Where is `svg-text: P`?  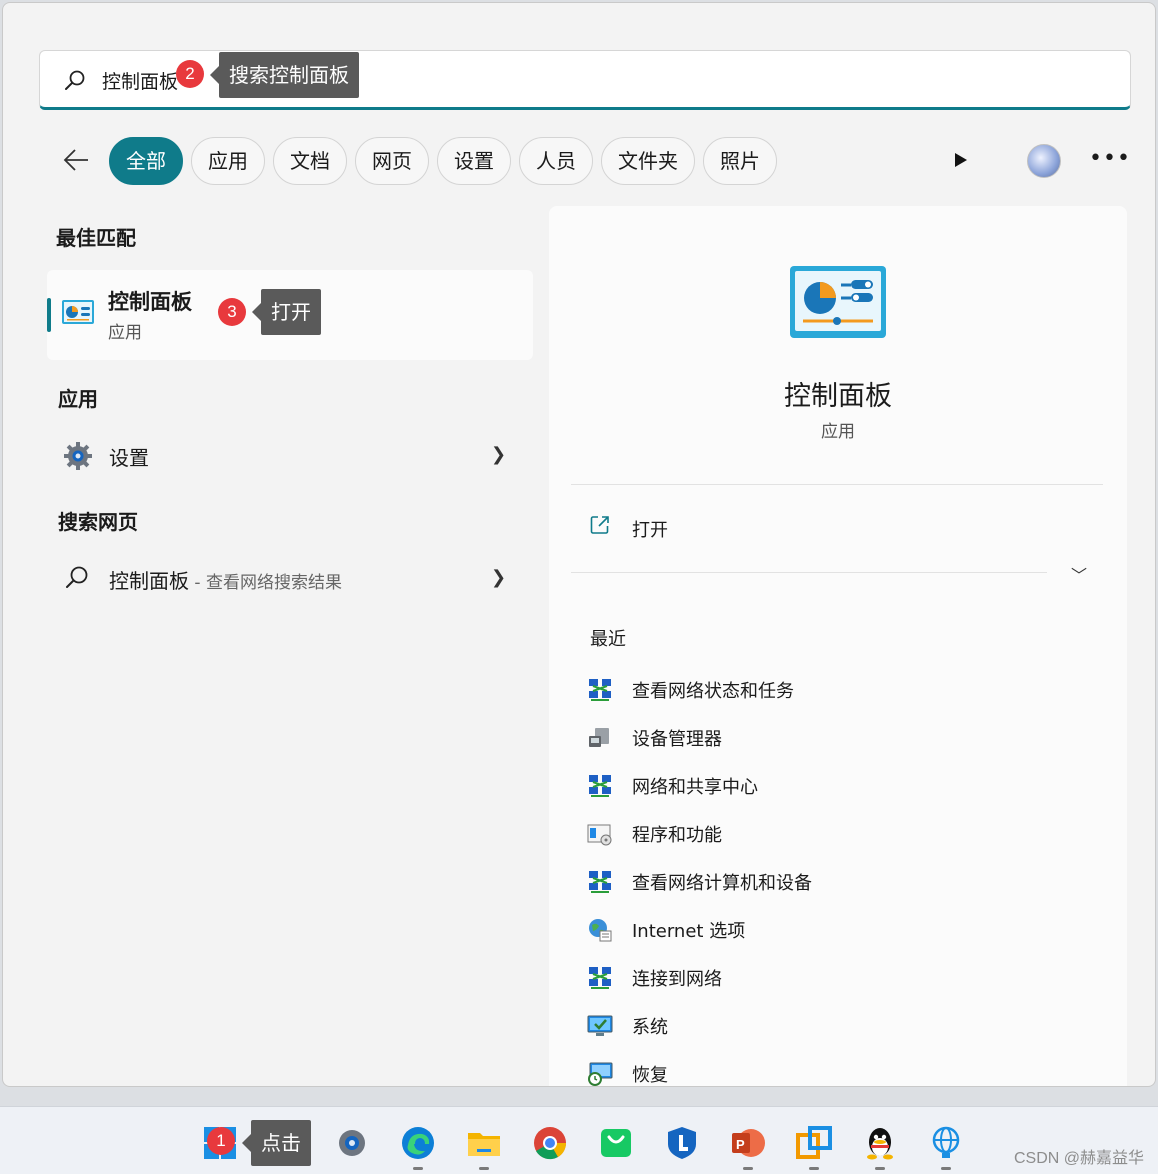
svg-text: P is located at coordinates (740, 1144).